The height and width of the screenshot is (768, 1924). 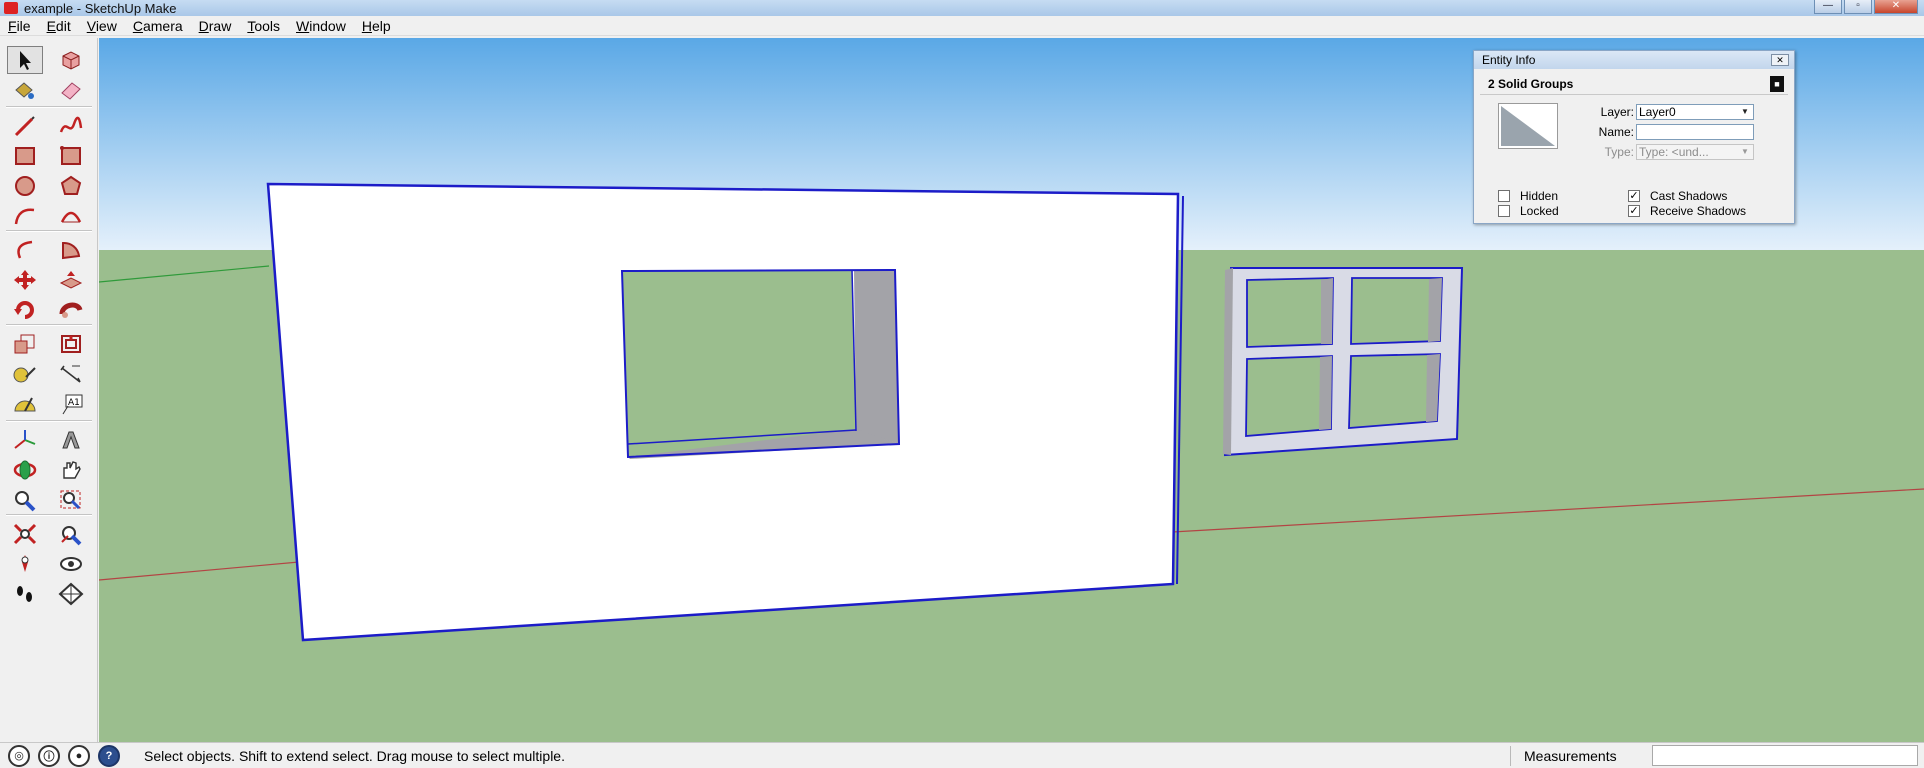 What do you see at coordinates (51, 25) in the screenshot?
I see `menu-accelerator: E` at bounding box center [51, 25].